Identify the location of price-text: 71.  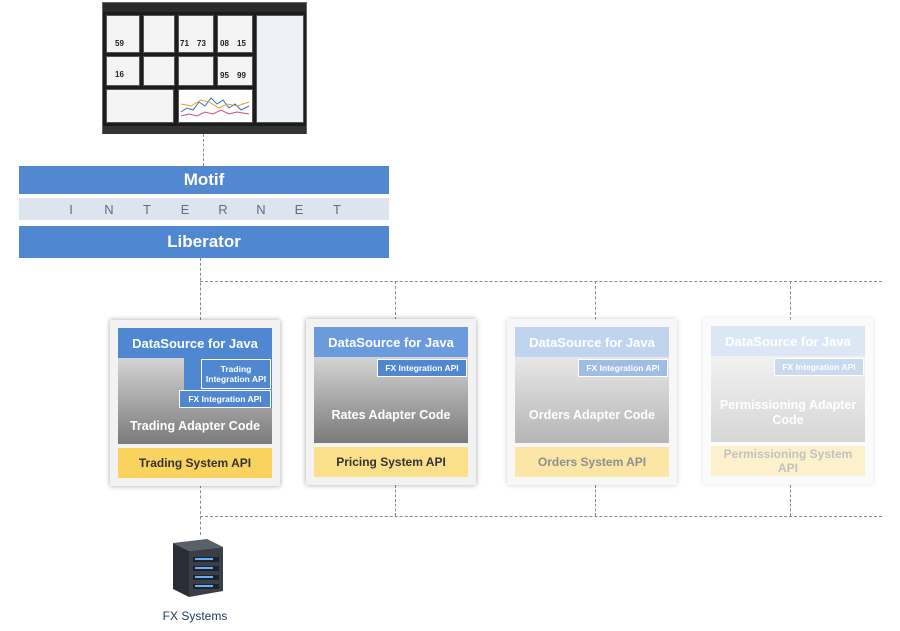
(184, 43).